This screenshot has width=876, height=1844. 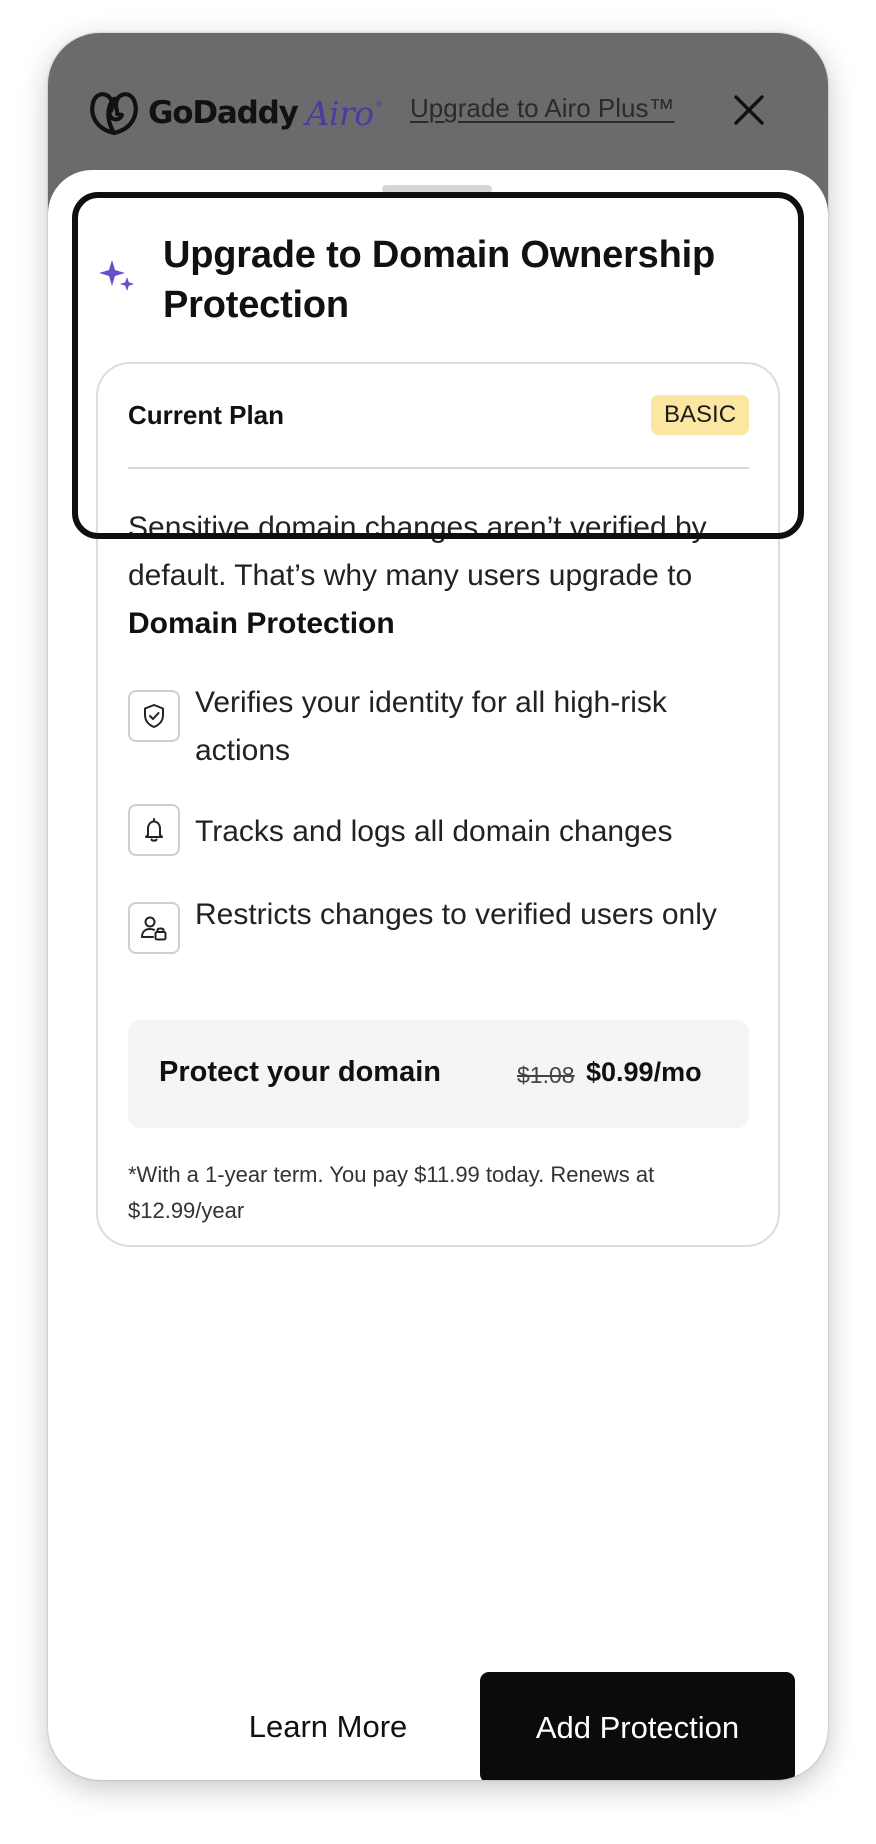 What do you see at coordinates (434, 831) in the screenshot?
I see `feature-text: Tracks and logs all domain changes` at bounding box center [434, 831].